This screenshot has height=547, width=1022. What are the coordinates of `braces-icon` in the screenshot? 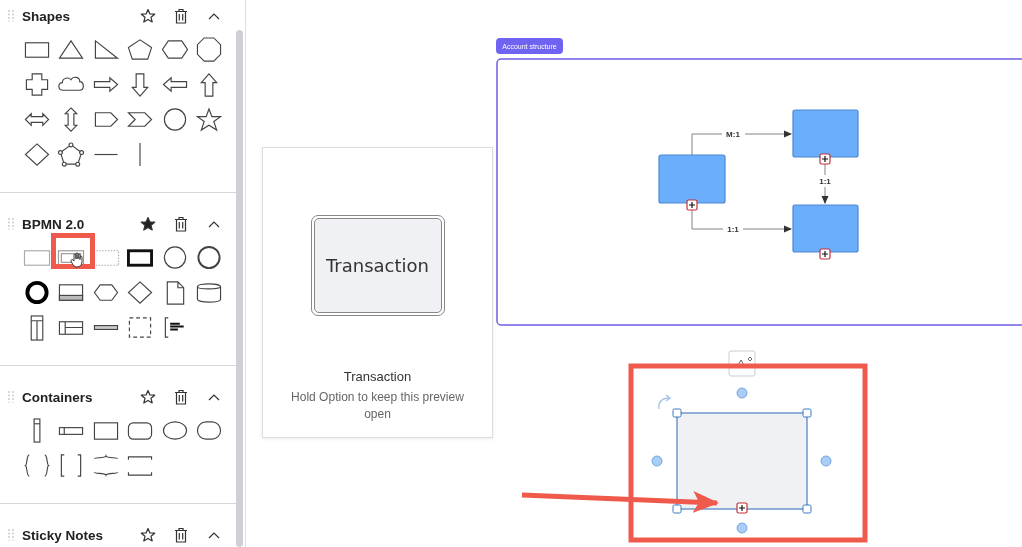 It's located at (37, 465).